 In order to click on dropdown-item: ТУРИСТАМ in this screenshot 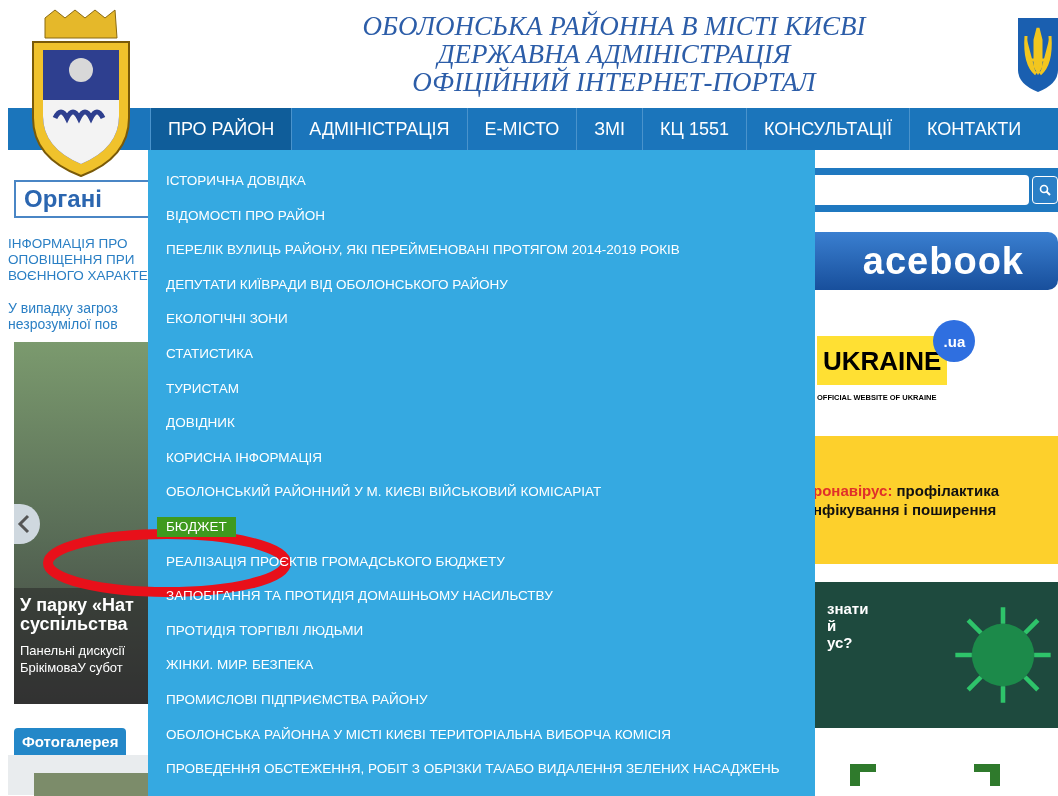, I will do `click(202, 388)`.